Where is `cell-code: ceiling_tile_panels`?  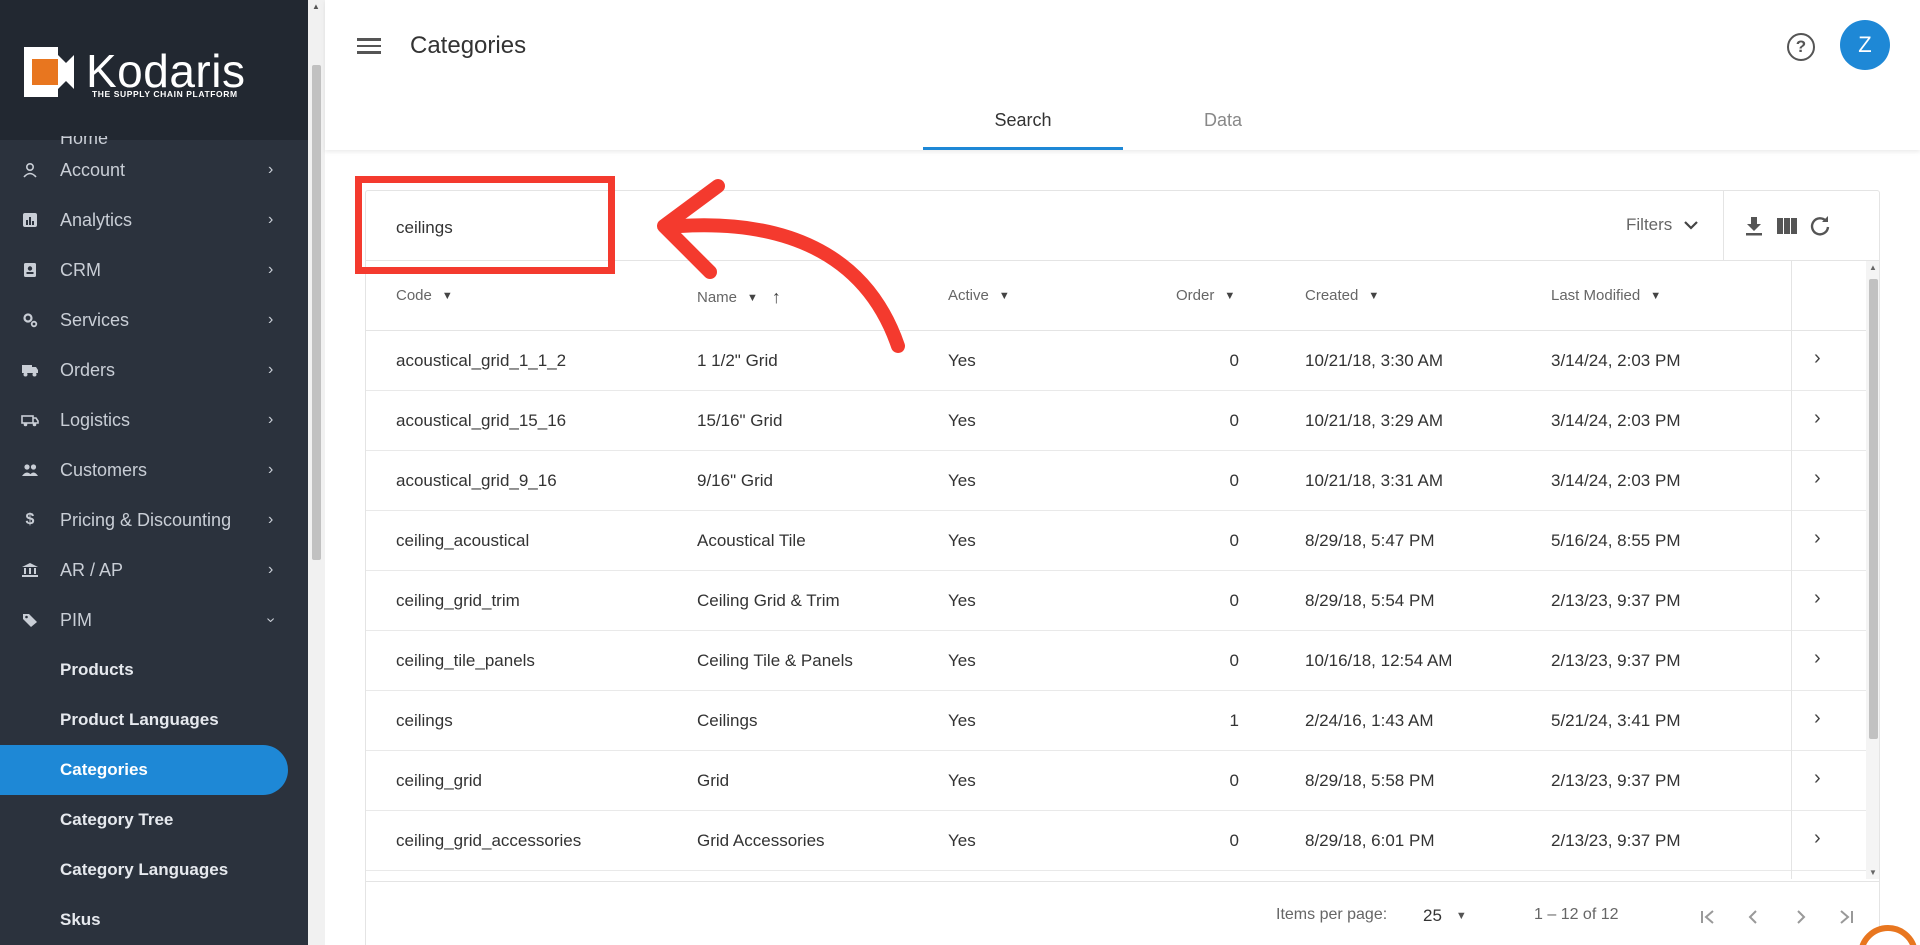
cell-code: ceiling_tile_panels is located at coordinates (465, 660).